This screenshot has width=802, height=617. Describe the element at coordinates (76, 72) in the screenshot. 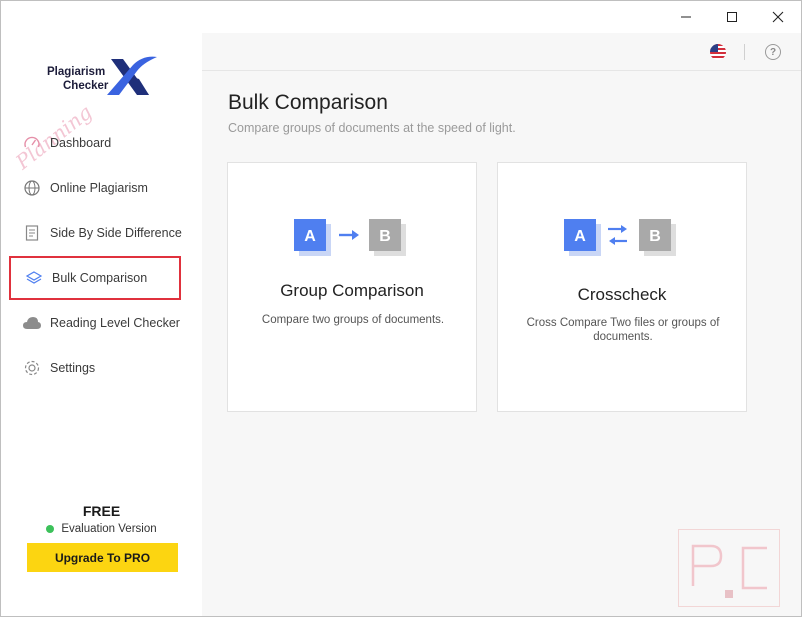

I see `logo-text-line1: Plagiarism` at that location.